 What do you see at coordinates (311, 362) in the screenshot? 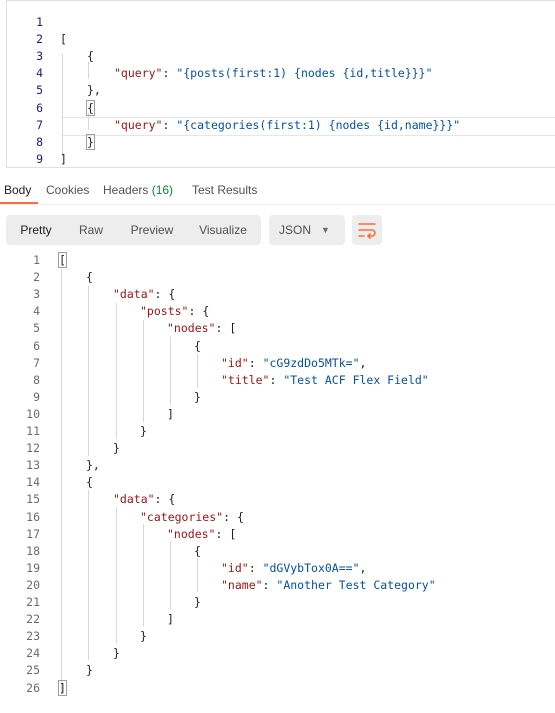
I see `json-string: "cG9zdDo5MTk="` at bounding box center [311, 362].